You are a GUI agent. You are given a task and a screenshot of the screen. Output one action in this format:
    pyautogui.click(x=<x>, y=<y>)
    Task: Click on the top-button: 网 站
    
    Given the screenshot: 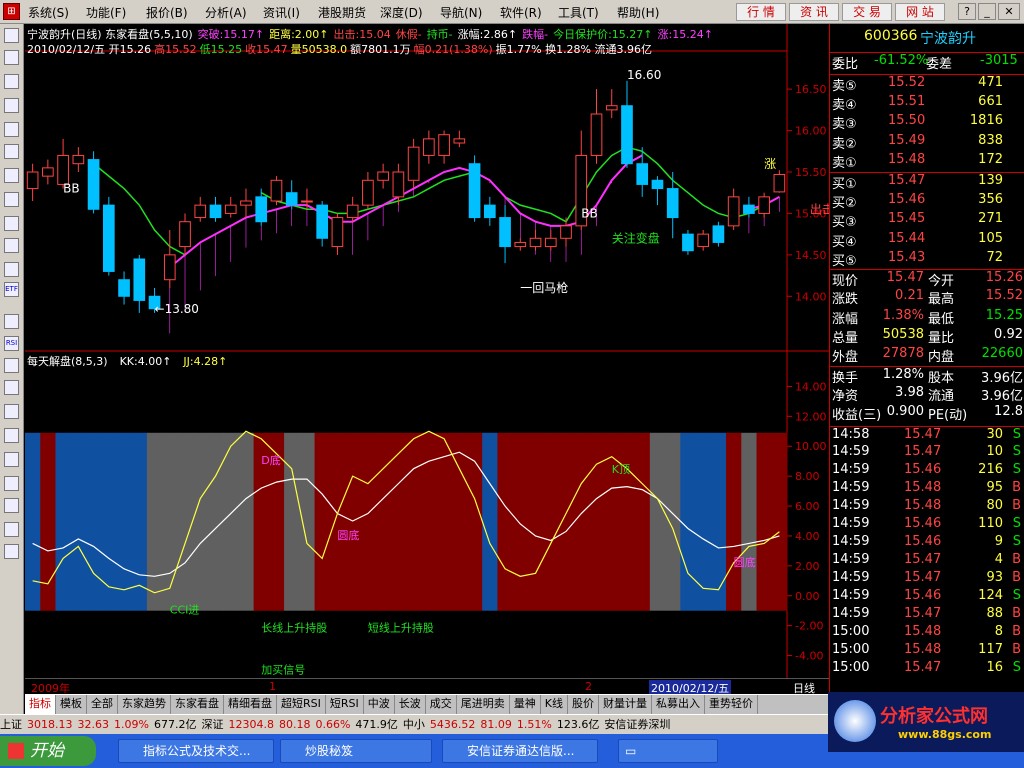 What is the action you would take?
    pyautogui.click(x=920, y=12)
    